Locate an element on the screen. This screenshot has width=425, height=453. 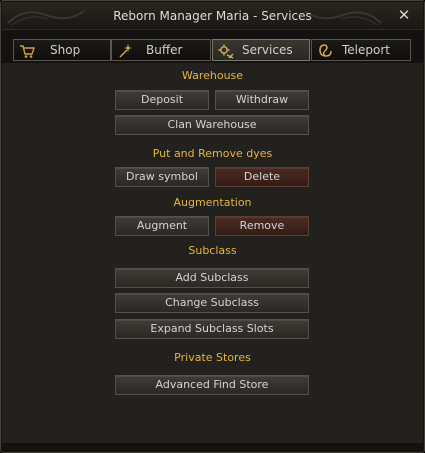
augmentation-heading: Augmentation is located at coordinates (212, 202).